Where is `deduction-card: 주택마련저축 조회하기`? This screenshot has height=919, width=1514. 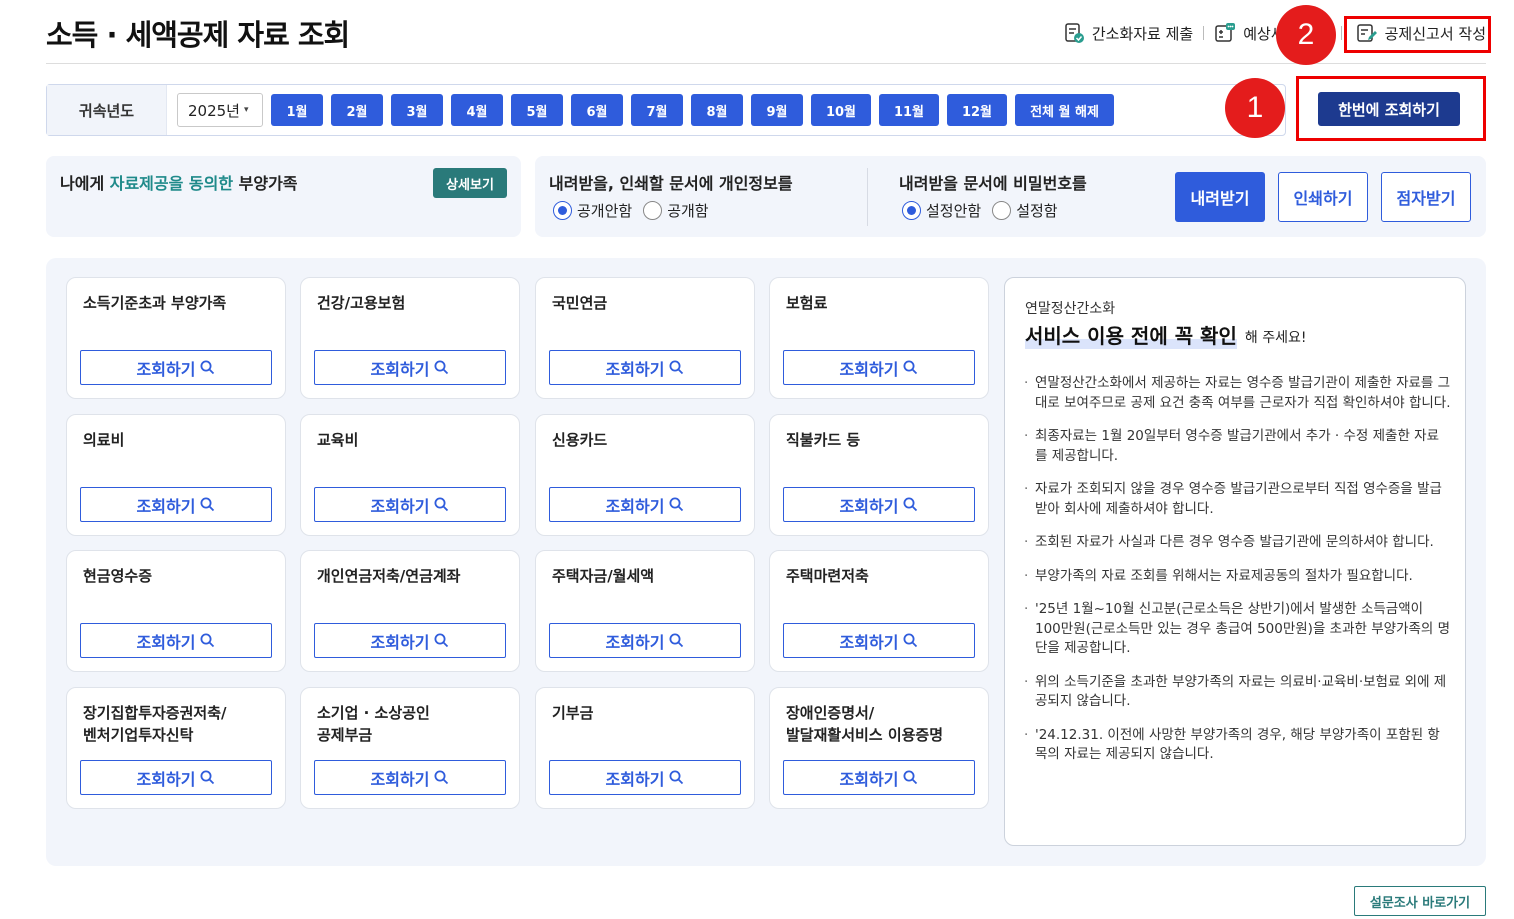
deduction-card: 주택마련저축 조회하기 is located at coordinates (879, 611).